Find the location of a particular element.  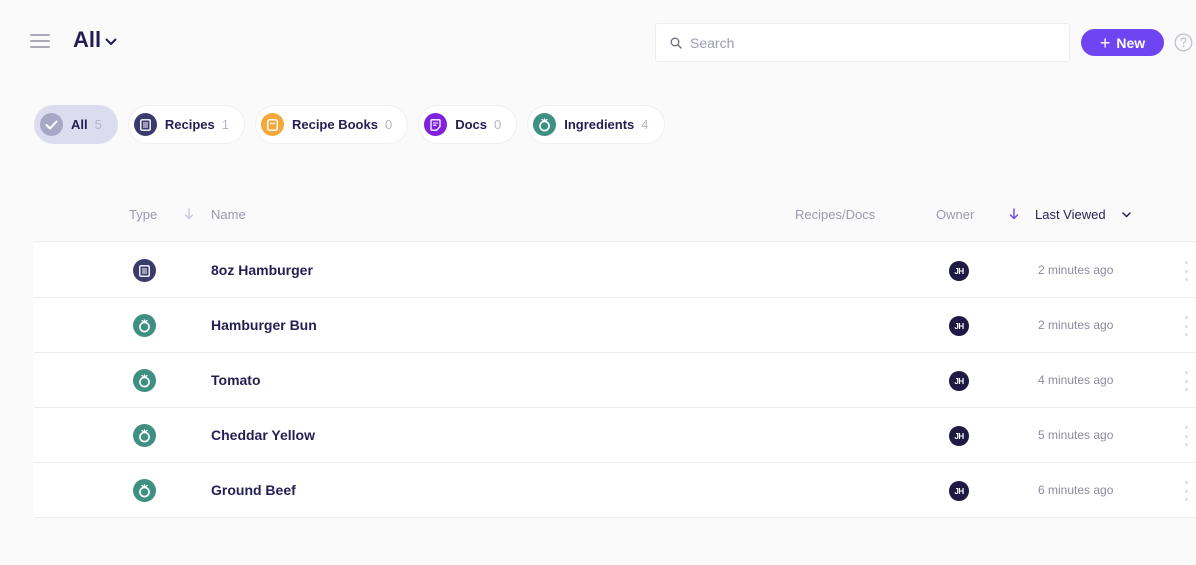

filter-label: Recipe Books is located at coordinates (334, 124).